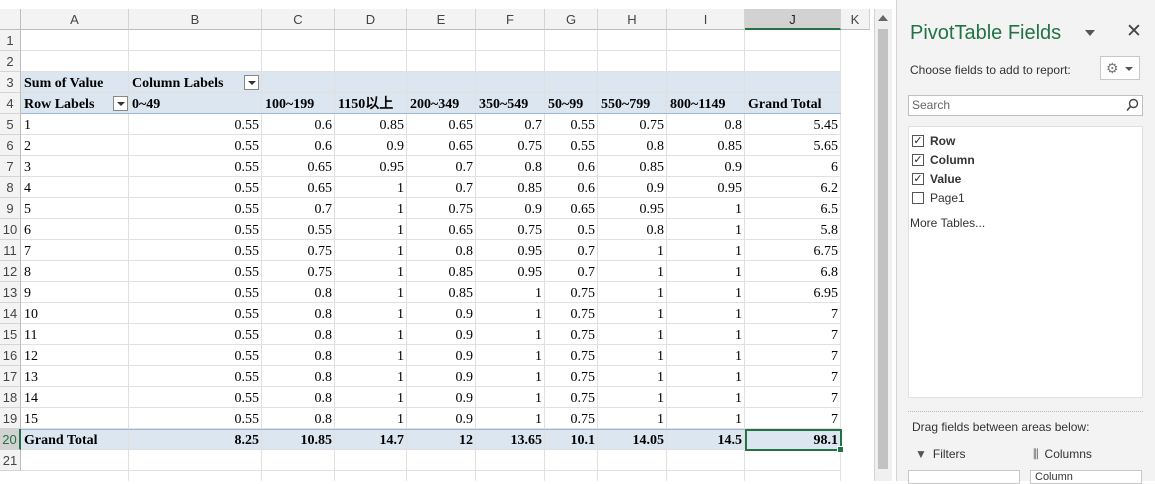 The width and height of the screenshot is (1155, 484). What do you see at coordinates (371, 19) in the screenshot?
I see `column-header-d: D` at bounding box center [371, 19].